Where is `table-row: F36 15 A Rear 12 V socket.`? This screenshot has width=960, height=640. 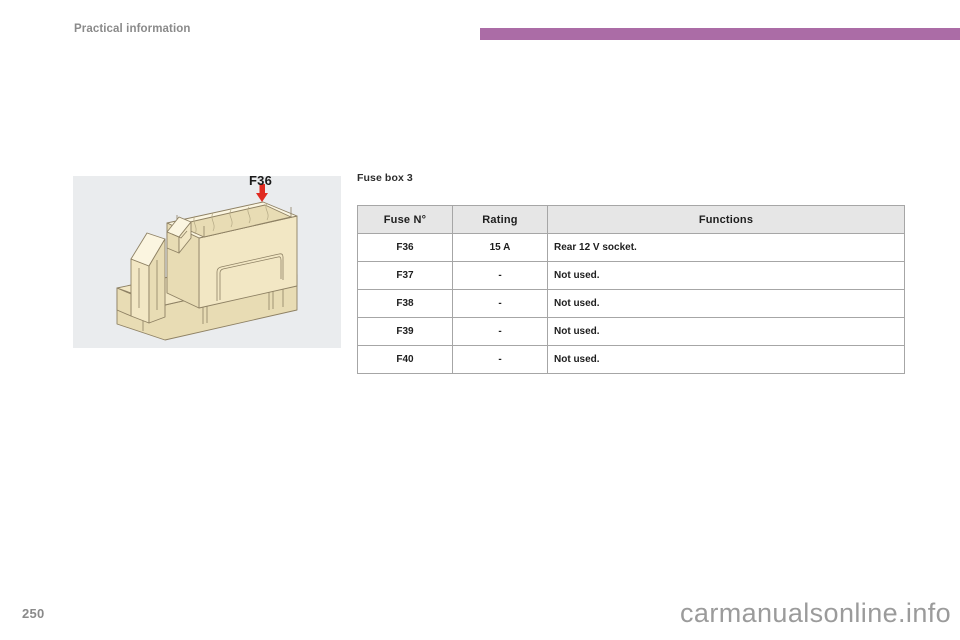
table-row: F36 15 A Rear 12 V socket. is located at coordinates (631, 247).